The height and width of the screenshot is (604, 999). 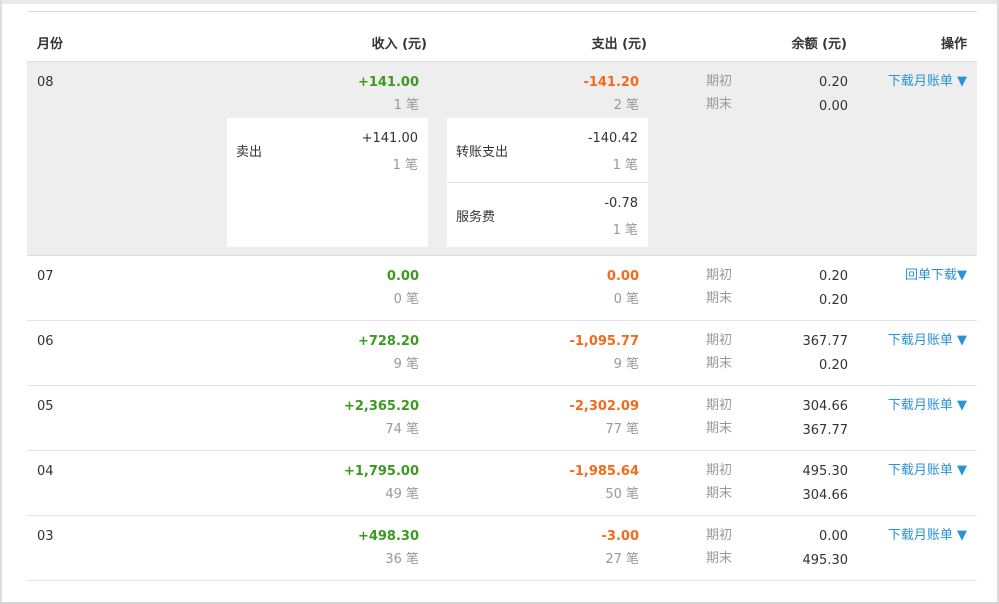 I want to click on income-amount: +2,365.20, so click(x=381, y=406).